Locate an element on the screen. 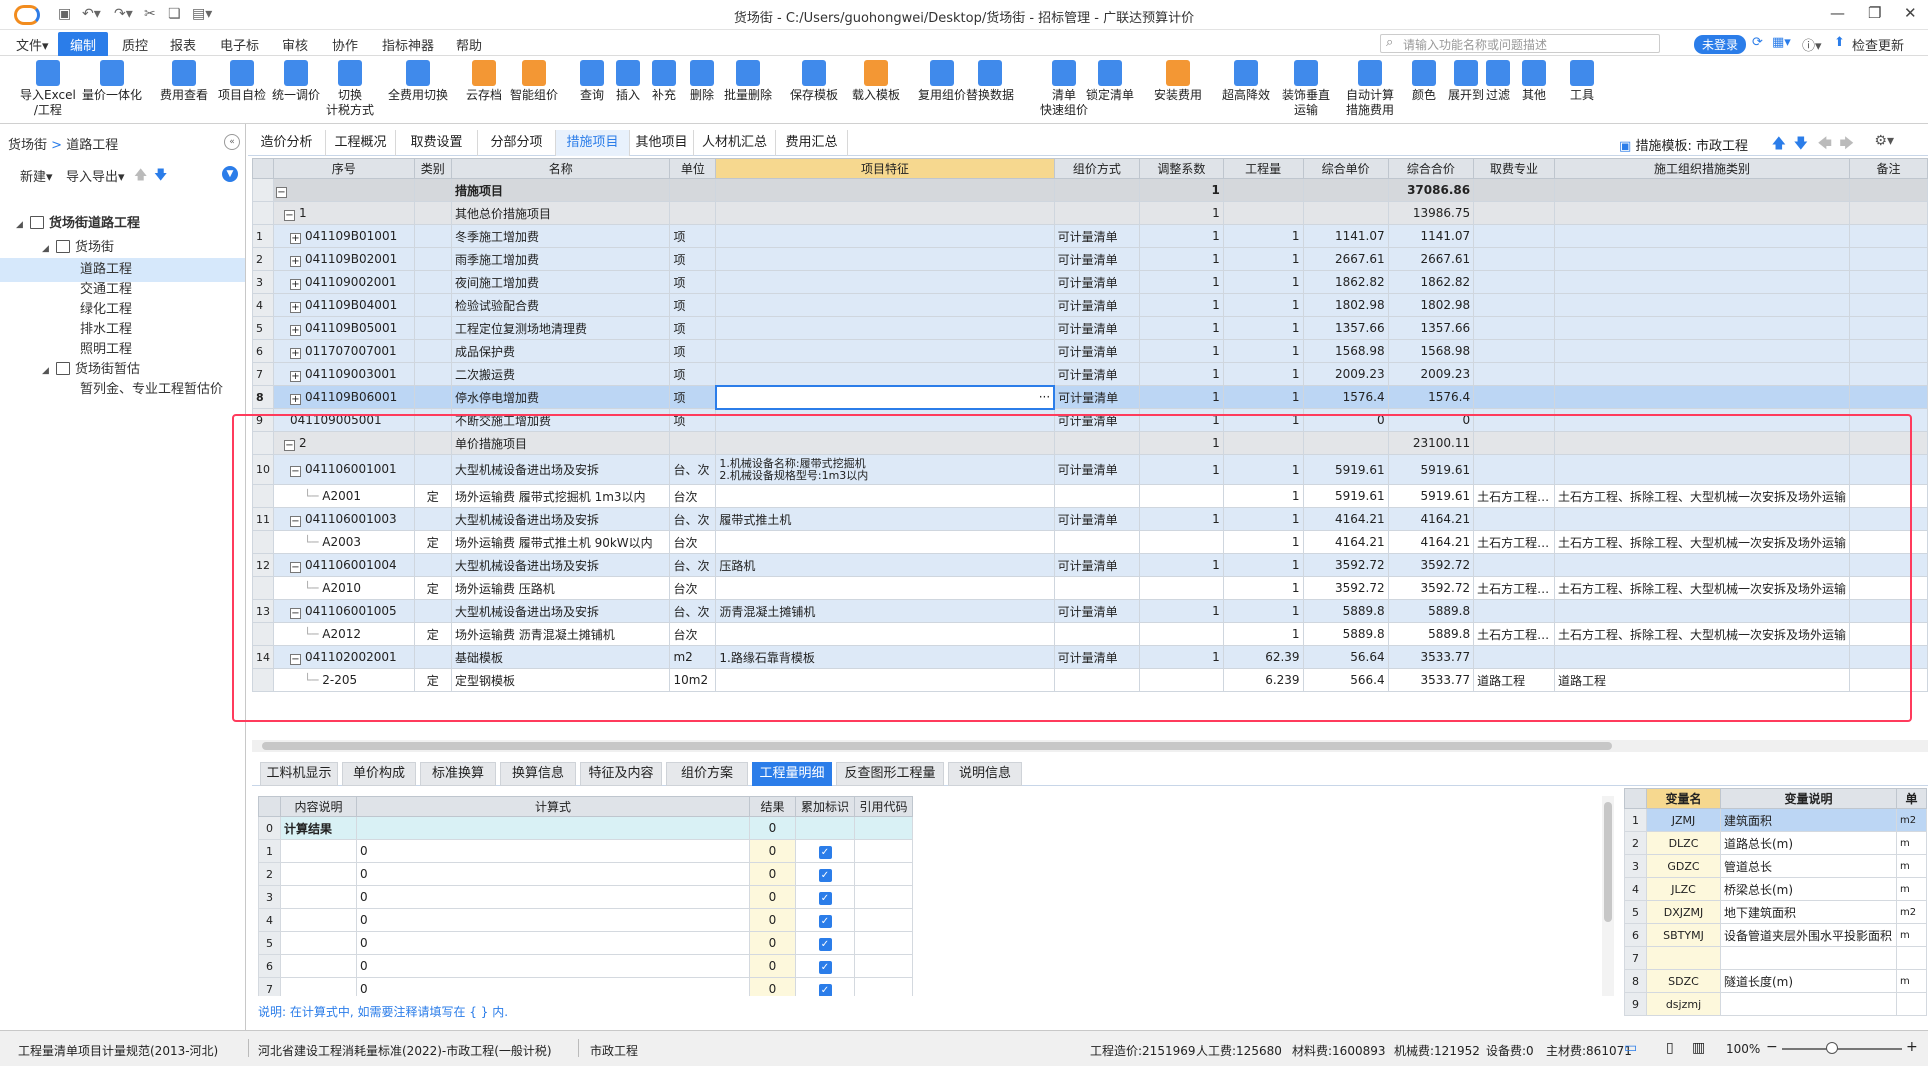 The width and height of the screenshot is (1928, 1066). cell-code: +041109B01001 is located at coordinates (344, 236).